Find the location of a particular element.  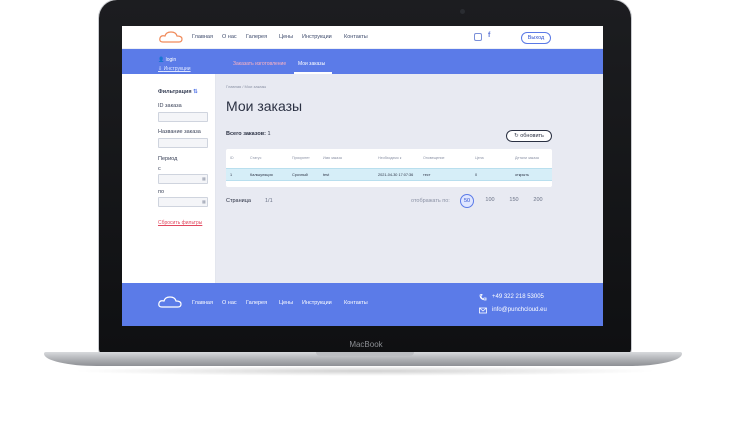

mail-icon is located at coordinates (483, 310).